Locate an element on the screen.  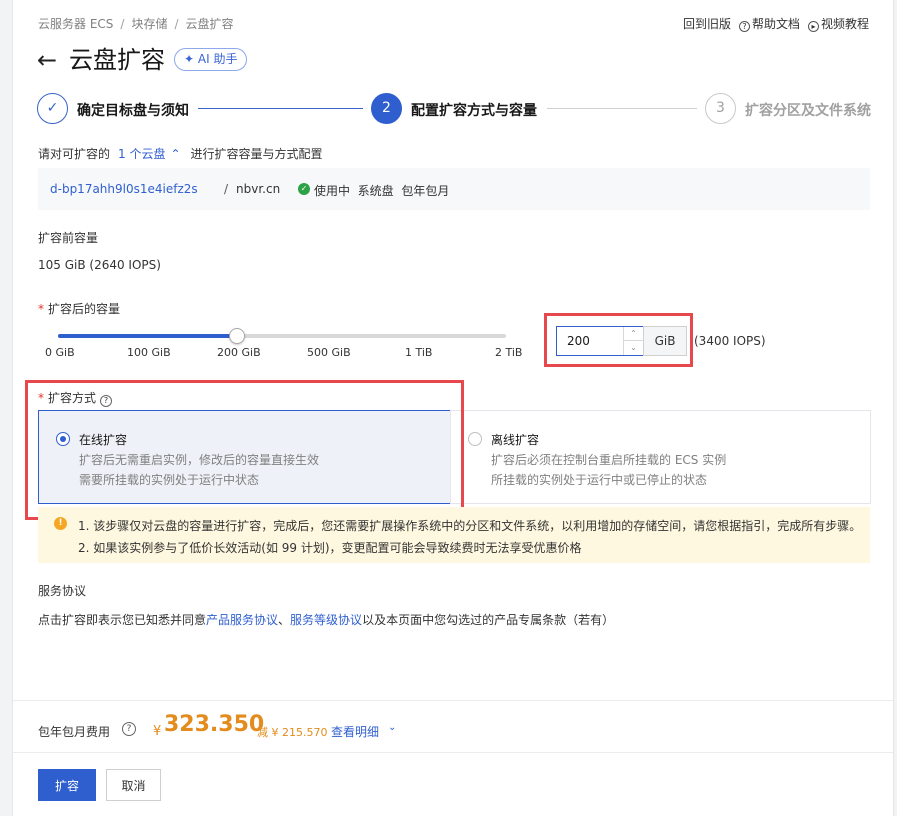
step-2-label: 配置扩容方式与容量 is located at coordinates (474, 111).